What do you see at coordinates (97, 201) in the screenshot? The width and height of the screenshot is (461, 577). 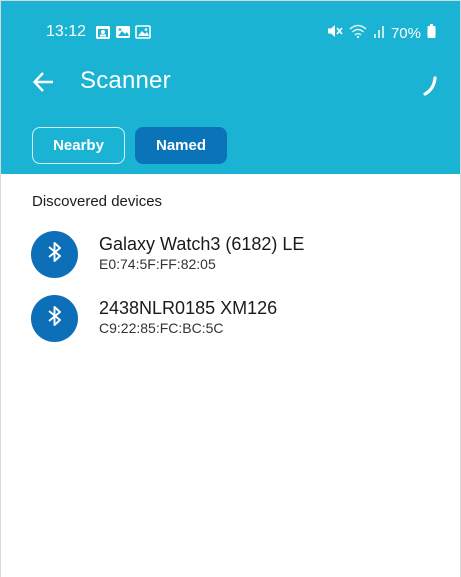 I see `section-title: Discovered devices` at bounding box center [97, 201].